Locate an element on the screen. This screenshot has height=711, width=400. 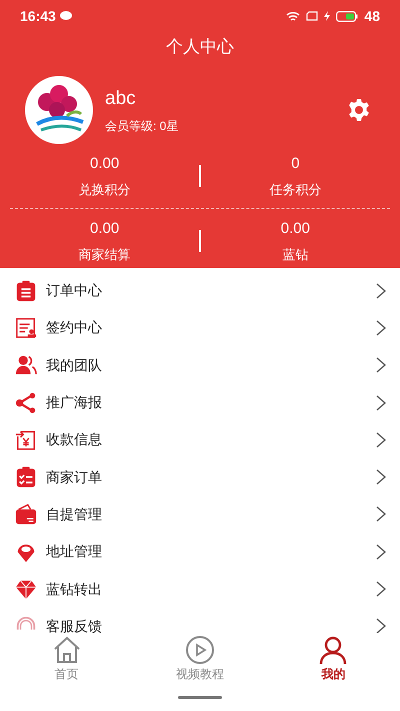
page-title: 个人中心 is located at coordinates (200, 47).